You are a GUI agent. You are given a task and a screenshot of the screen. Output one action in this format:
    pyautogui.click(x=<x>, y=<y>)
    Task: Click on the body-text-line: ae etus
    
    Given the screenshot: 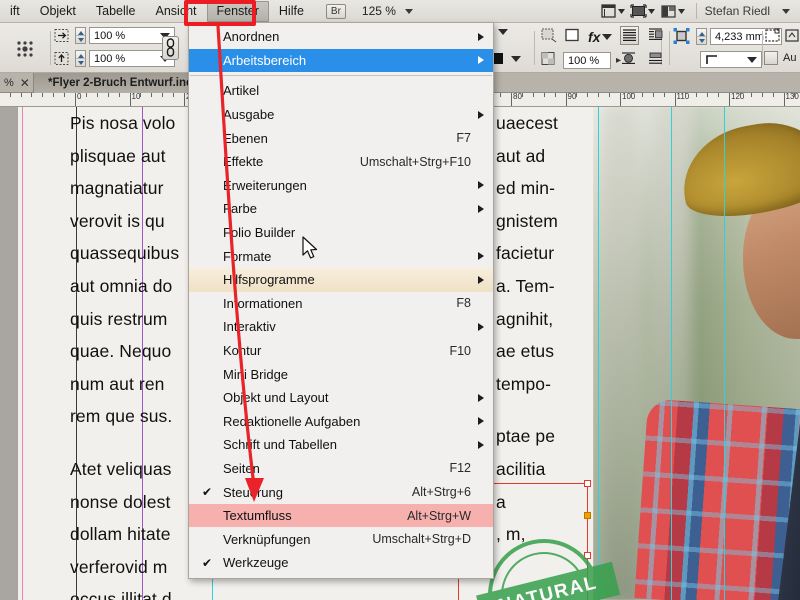 What is the action you would take?
    pyautogui.click(x=525, y=351)
    